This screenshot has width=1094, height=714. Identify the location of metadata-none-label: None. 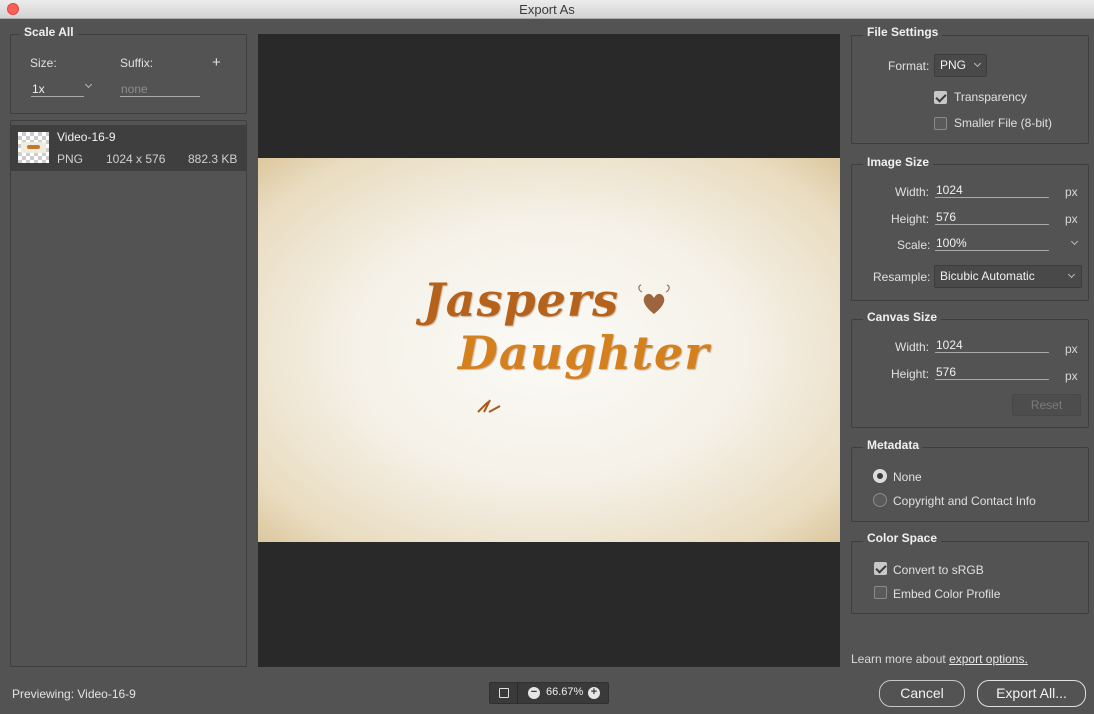
(907, 477).